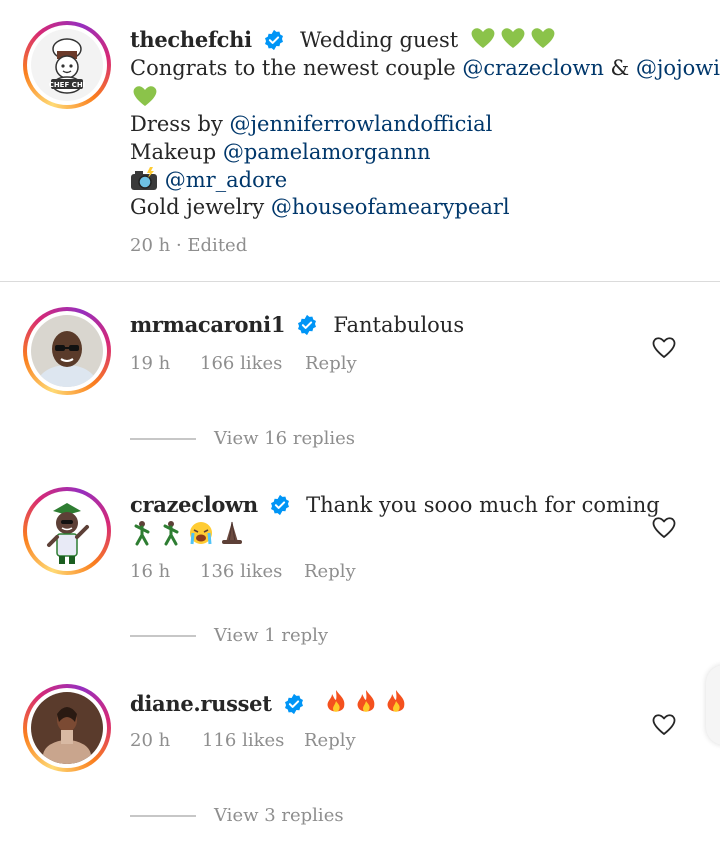  Describe the element at coordinates (243, 740) in the screenshot. I see `comment-likes: 116 likes` at that location.